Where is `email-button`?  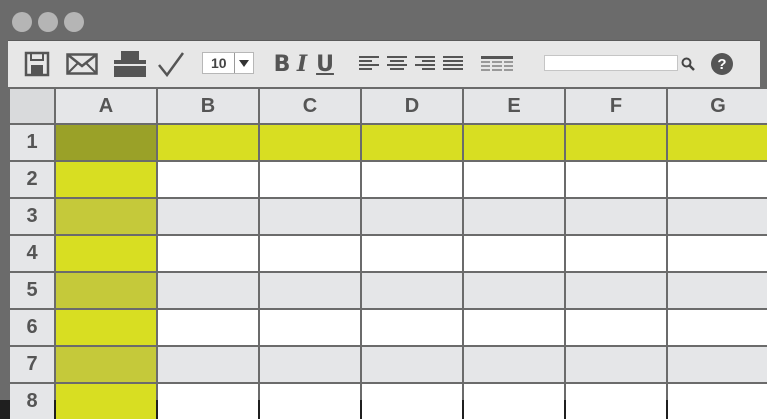
email-button is located at coordinates (82, 64).